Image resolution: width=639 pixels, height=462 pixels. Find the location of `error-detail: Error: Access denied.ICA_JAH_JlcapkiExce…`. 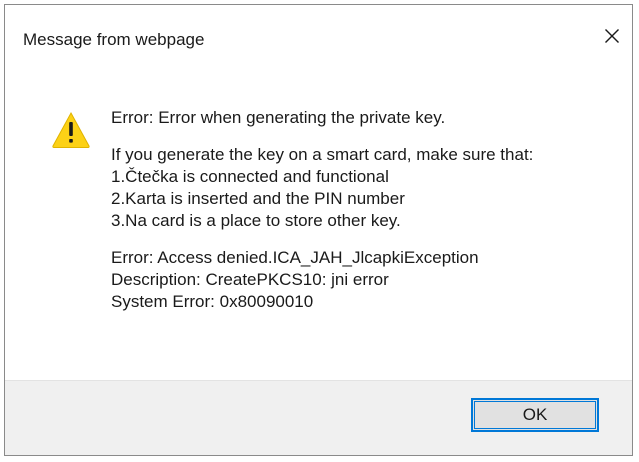

error-detail: Error: Access denied.ICA_JAH_JlcapkiExce… is located at coordinates (295, 257).